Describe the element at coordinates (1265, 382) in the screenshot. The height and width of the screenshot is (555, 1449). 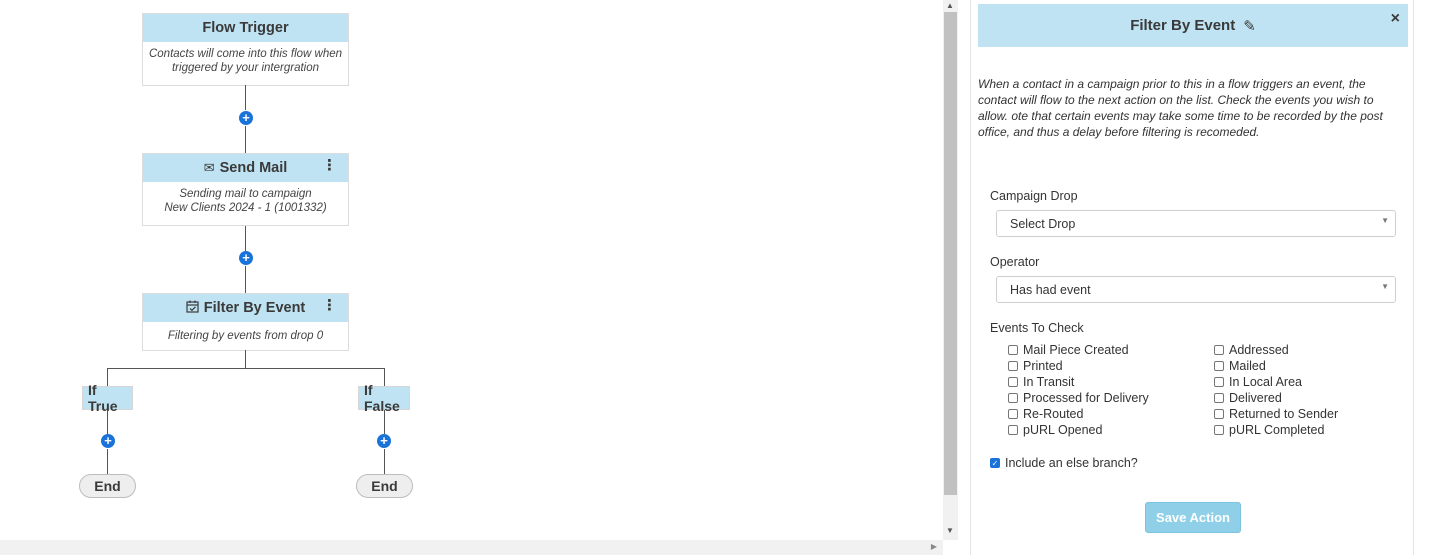
I see `event-label: In Local Area` at that location.